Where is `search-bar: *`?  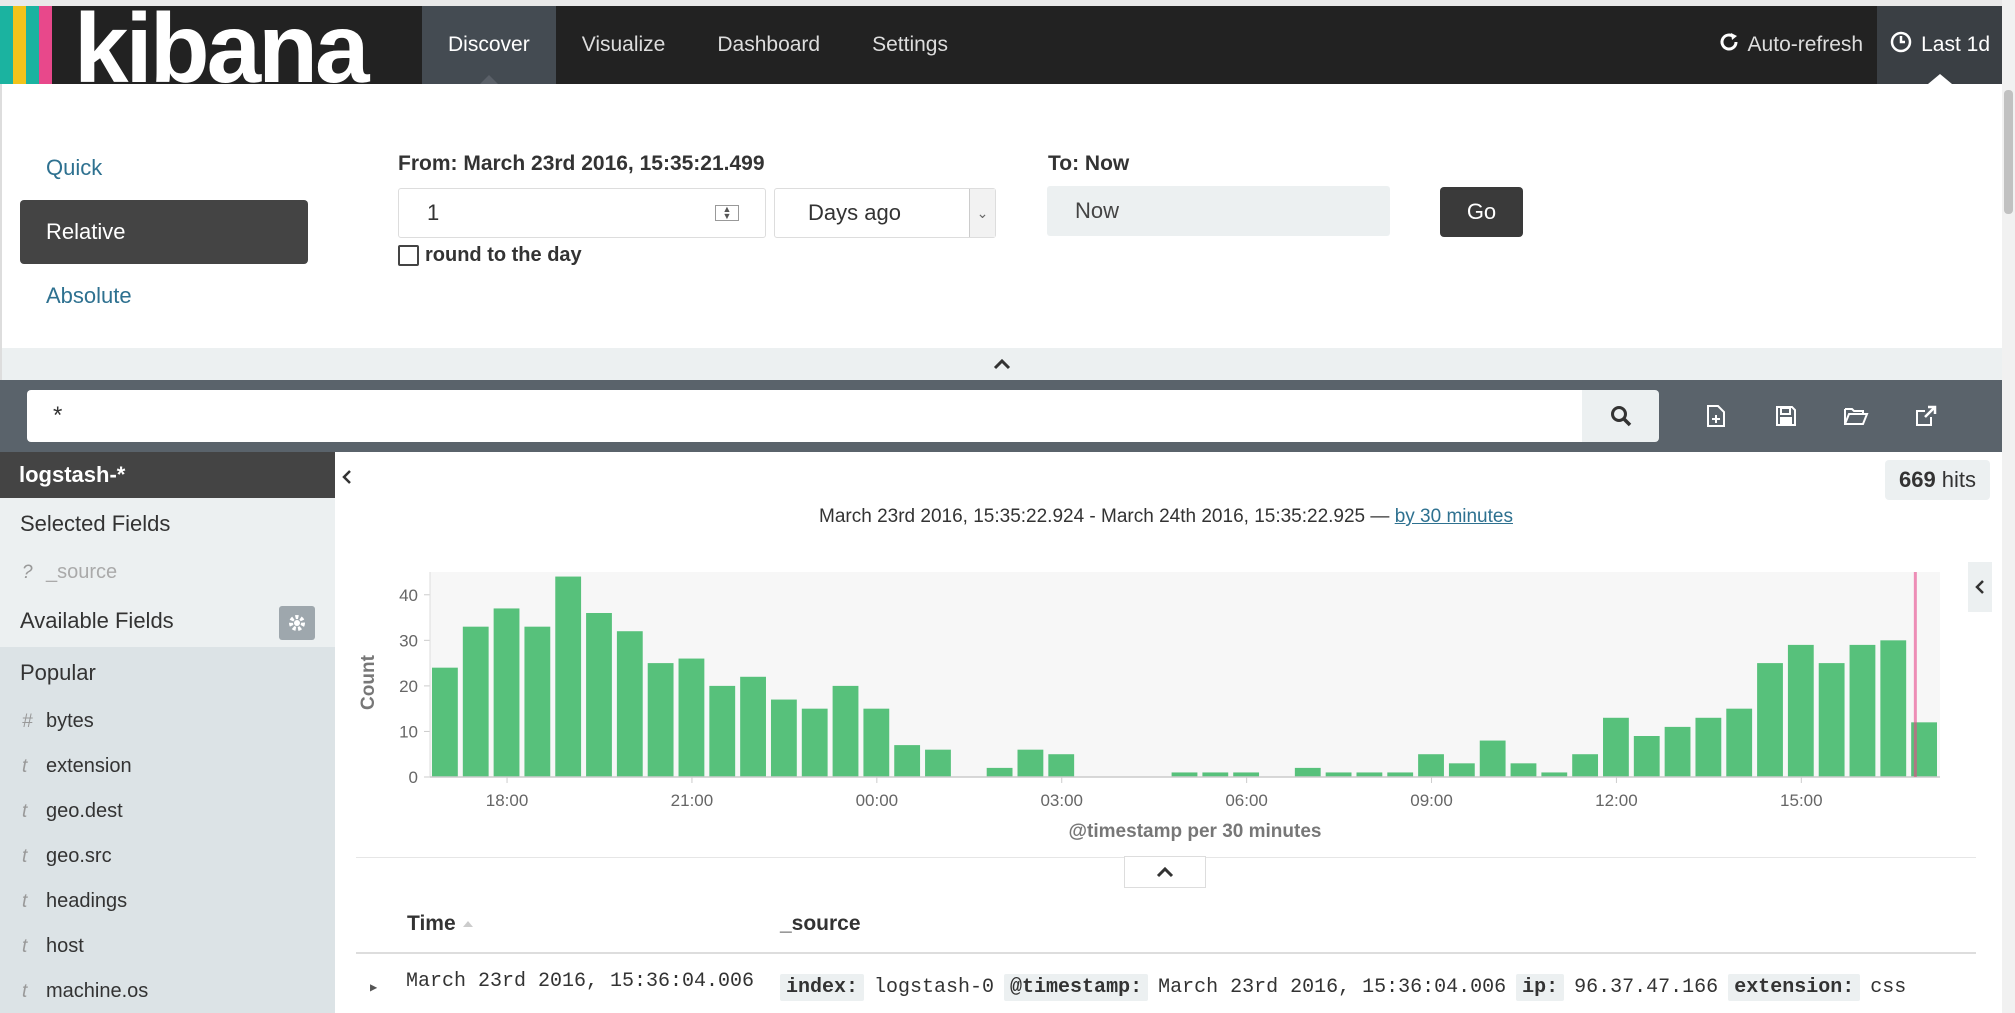 search-bar: * is located at coordinates (1001, 416).